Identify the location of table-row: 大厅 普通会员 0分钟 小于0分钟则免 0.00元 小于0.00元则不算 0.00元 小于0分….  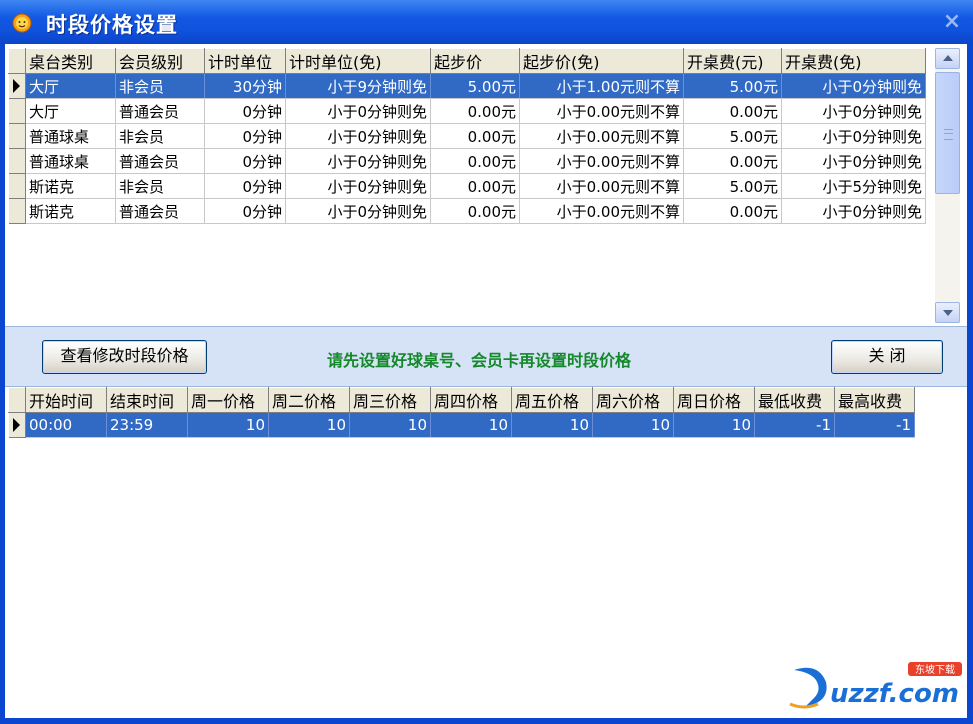
(467, 111).